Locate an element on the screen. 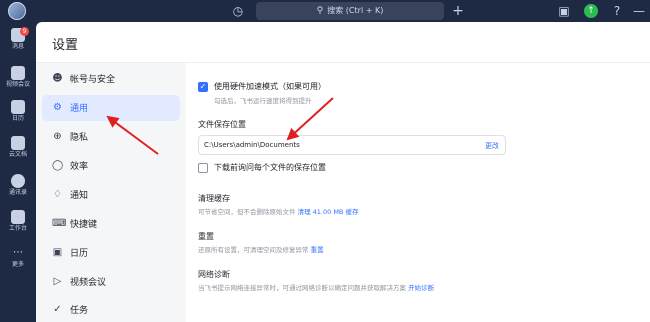 The height and width of the screenshot is (322, 650). change-path-button: 更改 is located at coordinates (492, 146).